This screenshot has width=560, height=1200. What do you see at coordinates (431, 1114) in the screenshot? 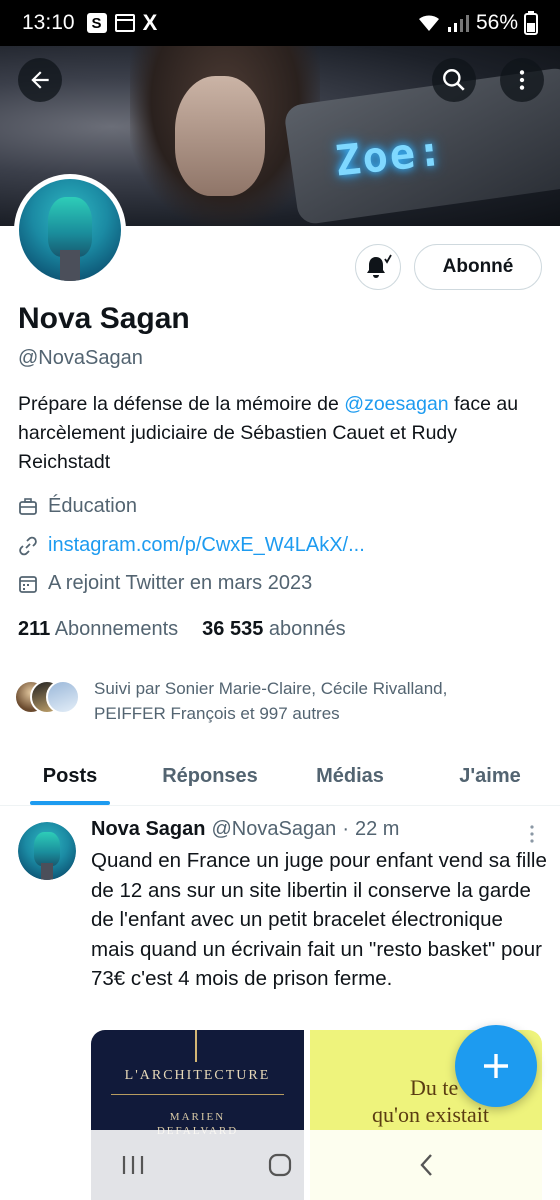
I see `media-text-line-2: qu'on existait` at bounding box center [431, 1114].